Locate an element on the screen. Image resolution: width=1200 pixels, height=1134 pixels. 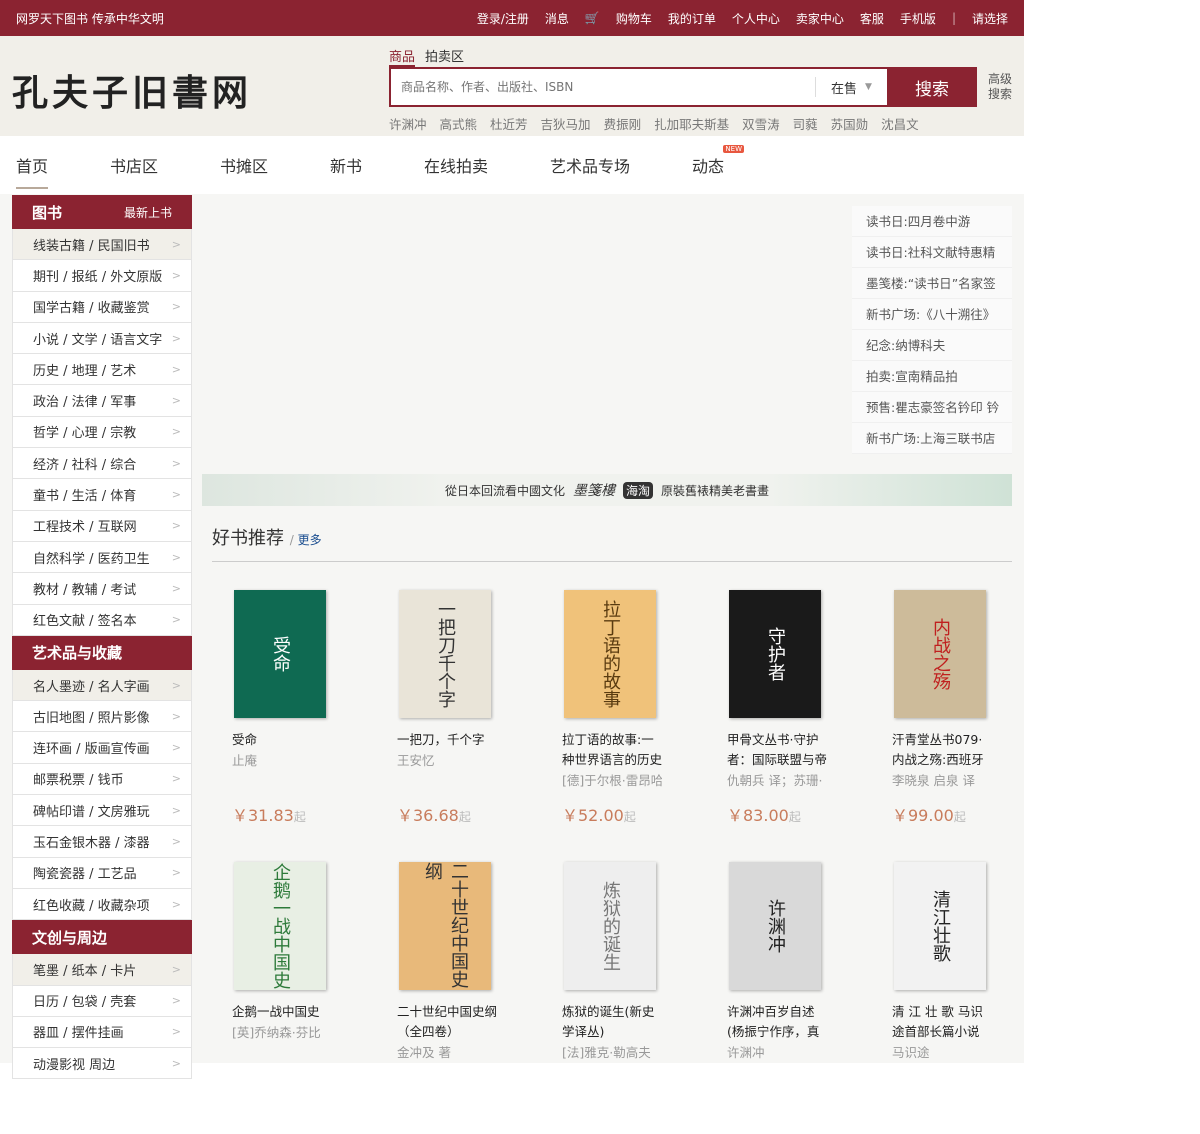
news-item: 新书广场:上海三联书店 is located at coordinates (932, 438).